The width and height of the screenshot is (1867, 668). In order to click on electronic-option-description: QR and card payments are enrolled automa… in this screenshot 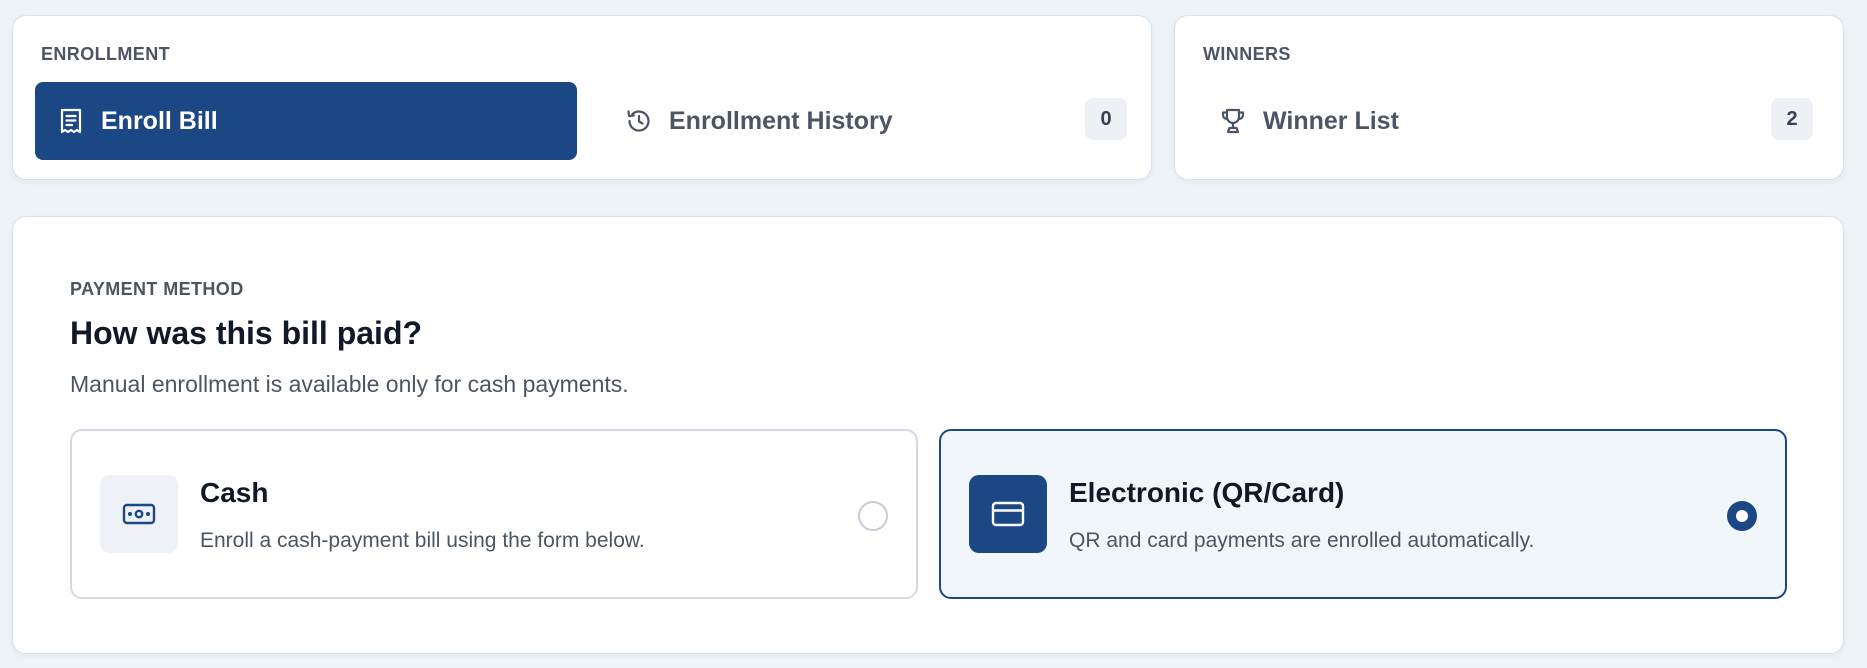, I will do `click(1302, 540)`.